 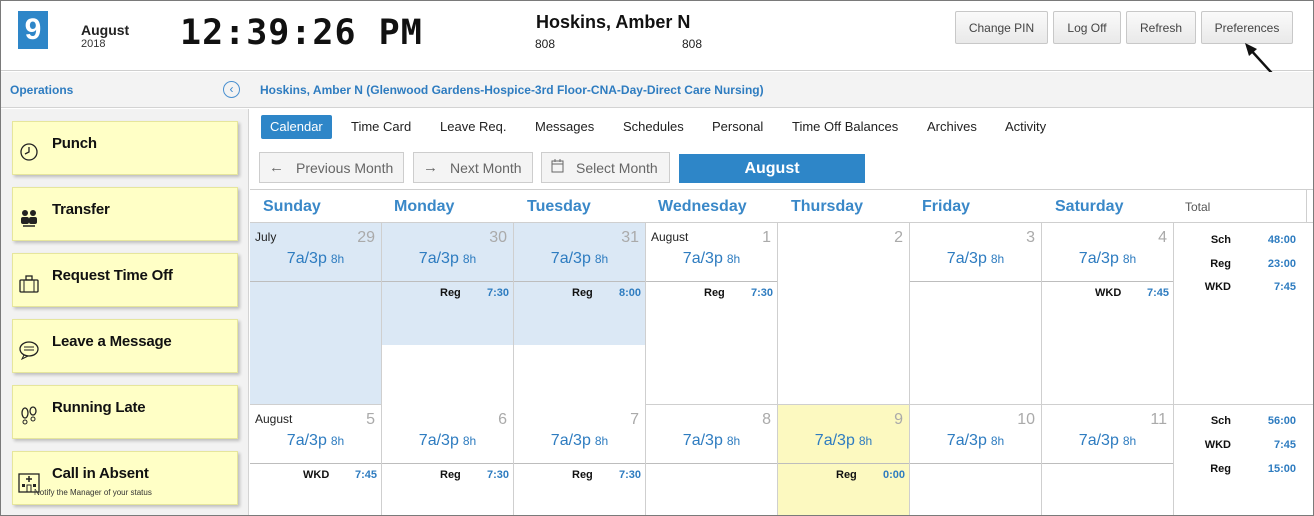 I want to click on refresh-button: Refresh, so click(x=1161, y=27).